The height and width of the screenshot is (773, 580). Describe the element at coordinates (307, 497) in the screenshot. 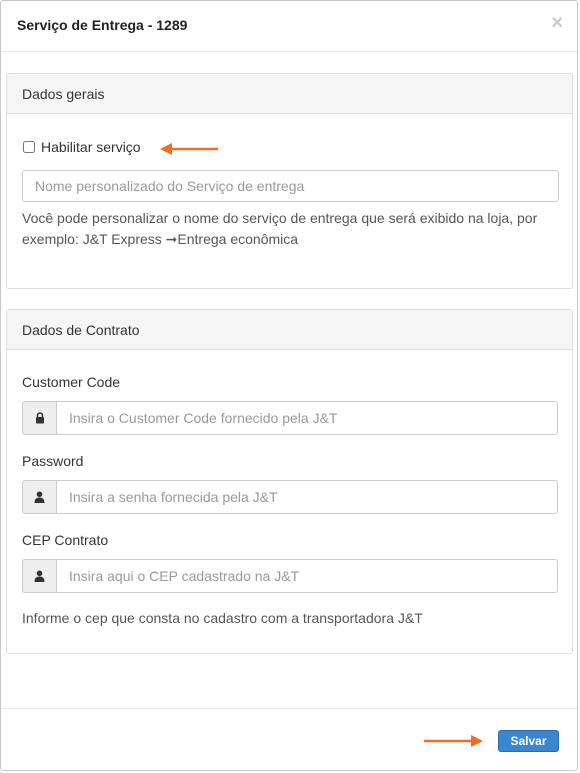

I see `password-input` at that location.